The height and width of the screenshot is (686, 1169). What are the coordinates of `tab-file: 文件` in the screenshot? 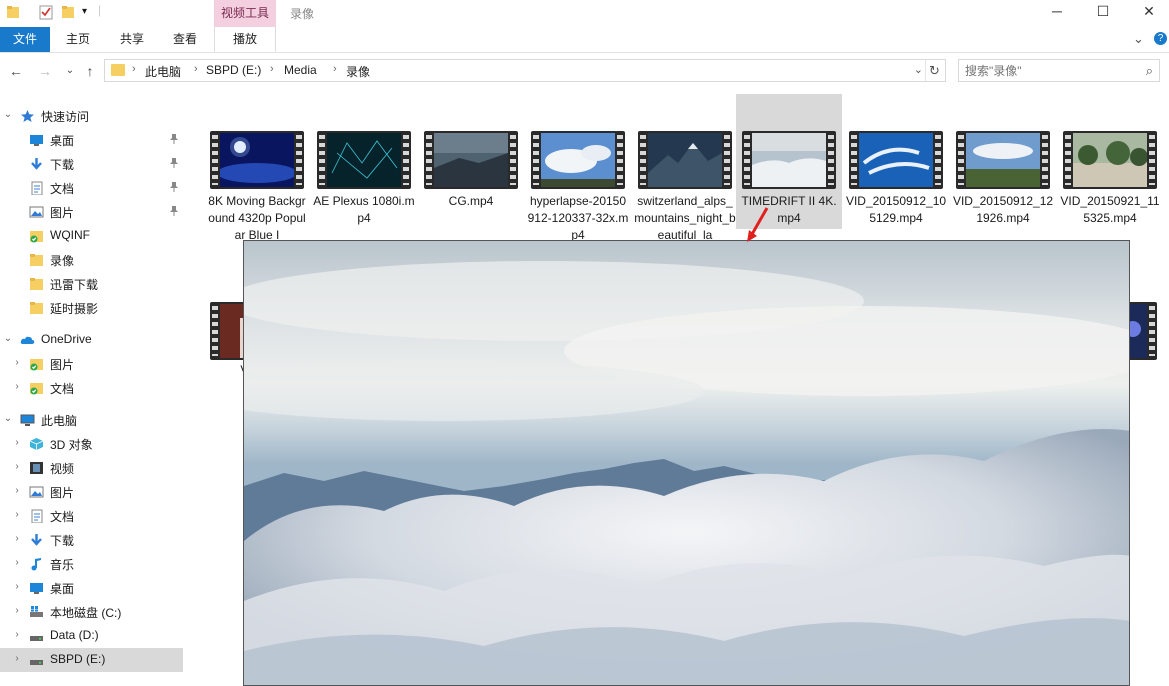 It's located at (25, 39).